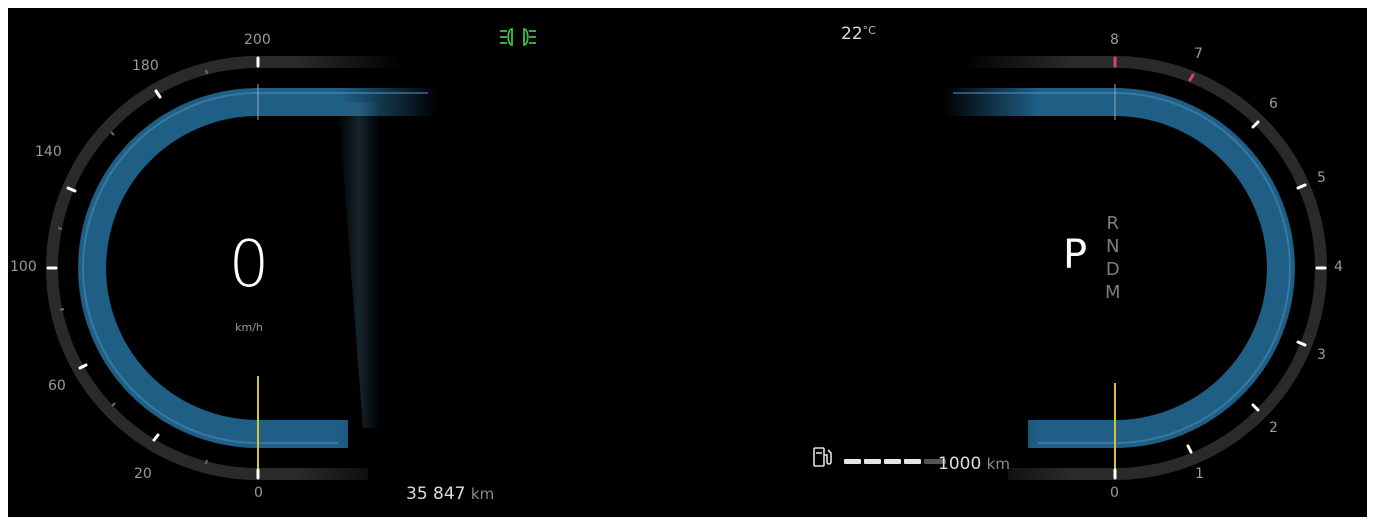 The height and width of the screenshot is (520, 1375). Describe the element at coordinates (145, 66) in the screenshot. I see `speed-label-180: 180` at that location.